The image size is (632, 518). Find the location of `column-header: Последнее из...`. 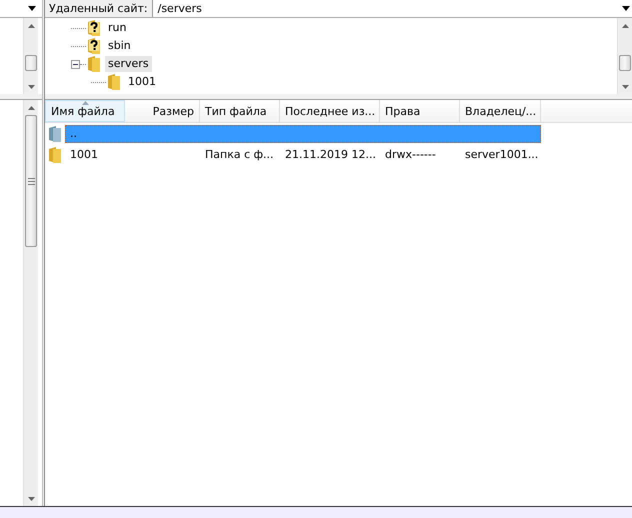

column-header: Последнее из... is located at coordinates (330, 111).